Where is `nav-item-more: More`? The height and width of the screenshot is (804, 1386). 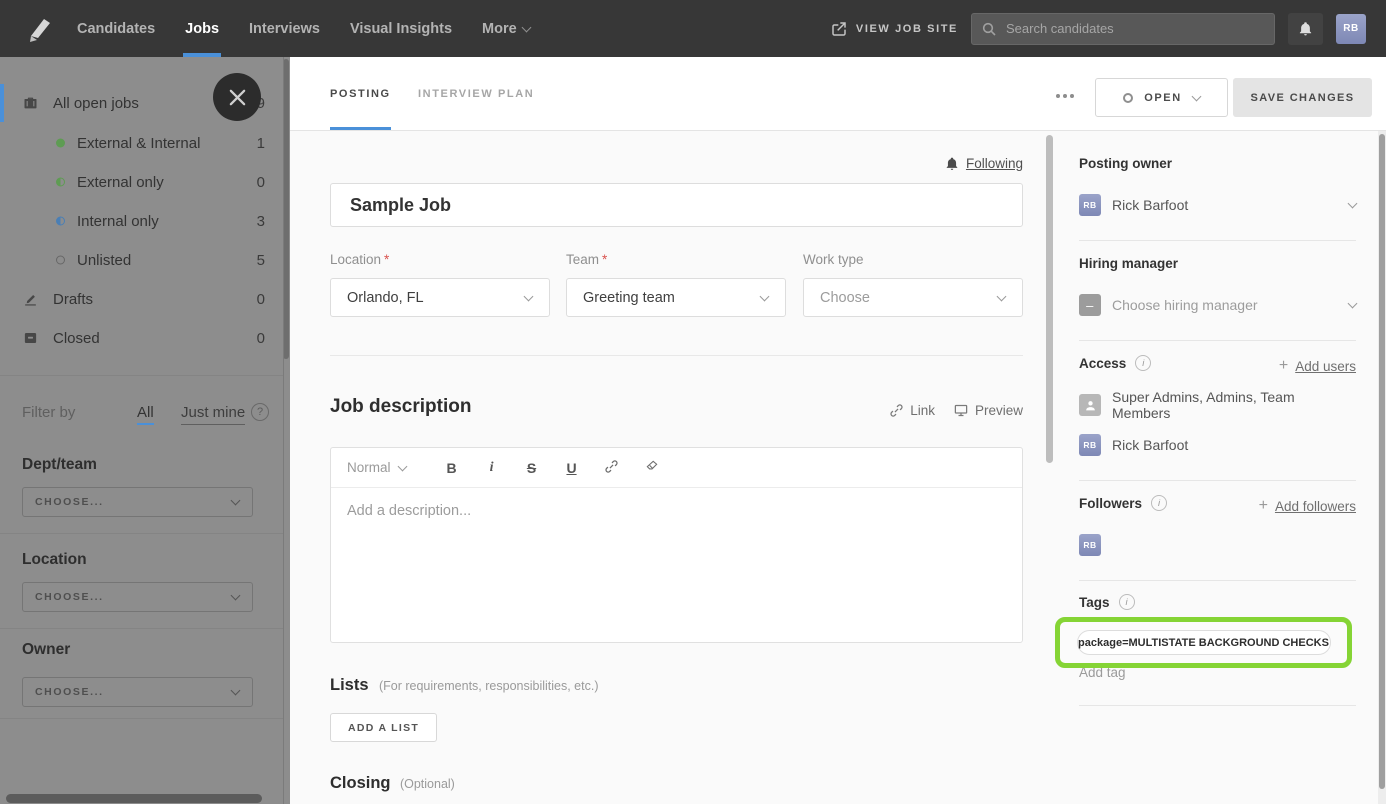
nav-item-more: More is located at coordinates (506, 28).